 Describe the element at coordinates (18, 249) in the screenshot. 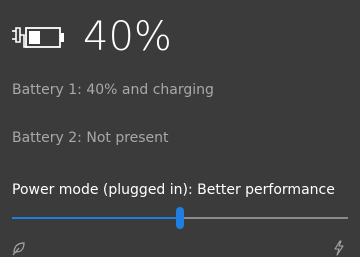

I see `leaf-icon` at that location.